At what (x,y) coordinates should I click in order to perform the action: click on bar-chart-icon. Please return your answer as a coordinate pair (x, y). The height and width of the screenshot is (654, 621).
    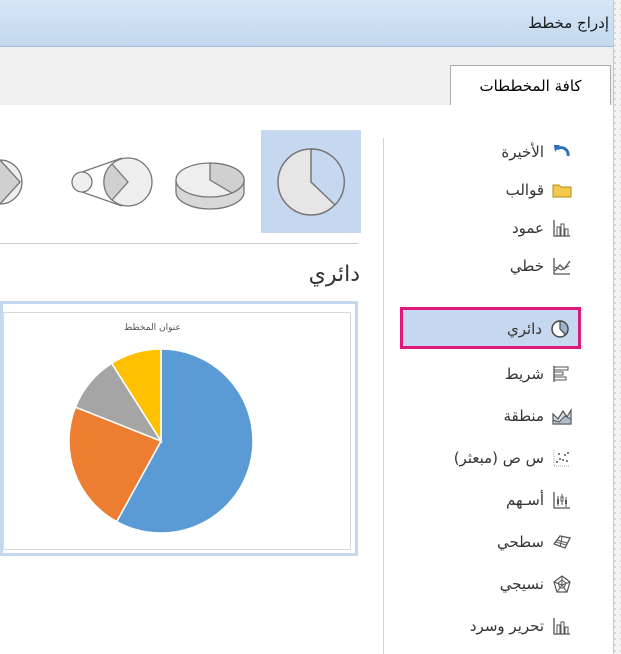
    Looking at the image, I should click on (561, 374).